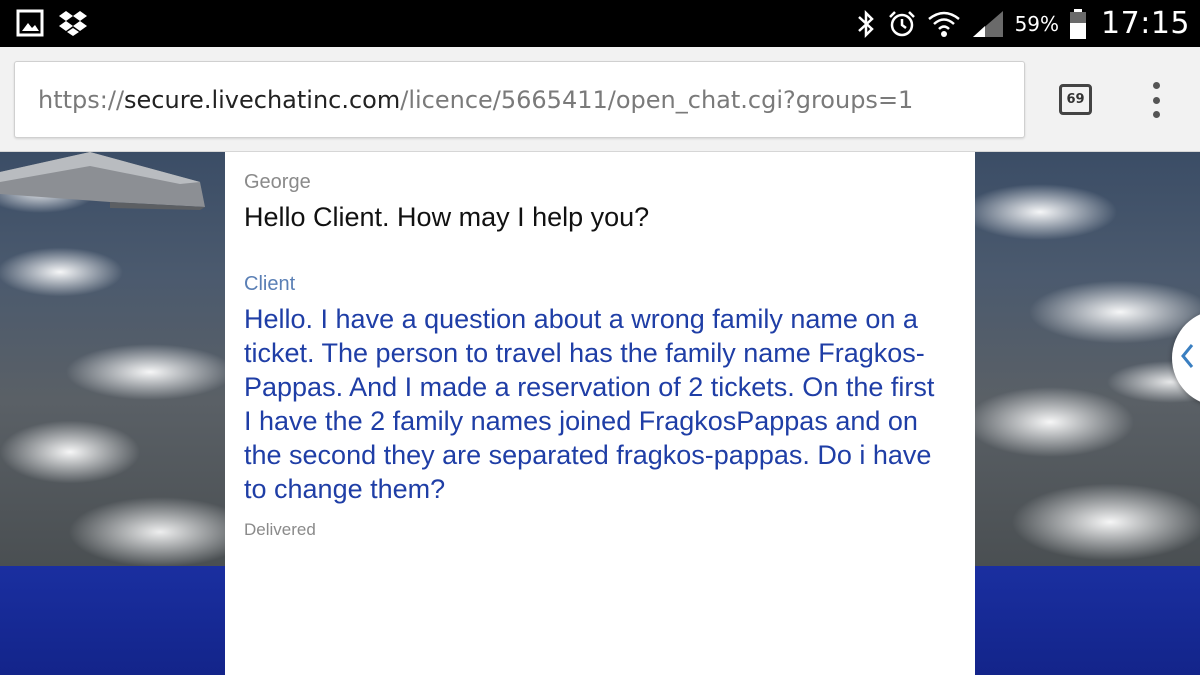  Describe the element at coordinates (944, 24) in the screenshot. I see `wifi-icon` at that location.